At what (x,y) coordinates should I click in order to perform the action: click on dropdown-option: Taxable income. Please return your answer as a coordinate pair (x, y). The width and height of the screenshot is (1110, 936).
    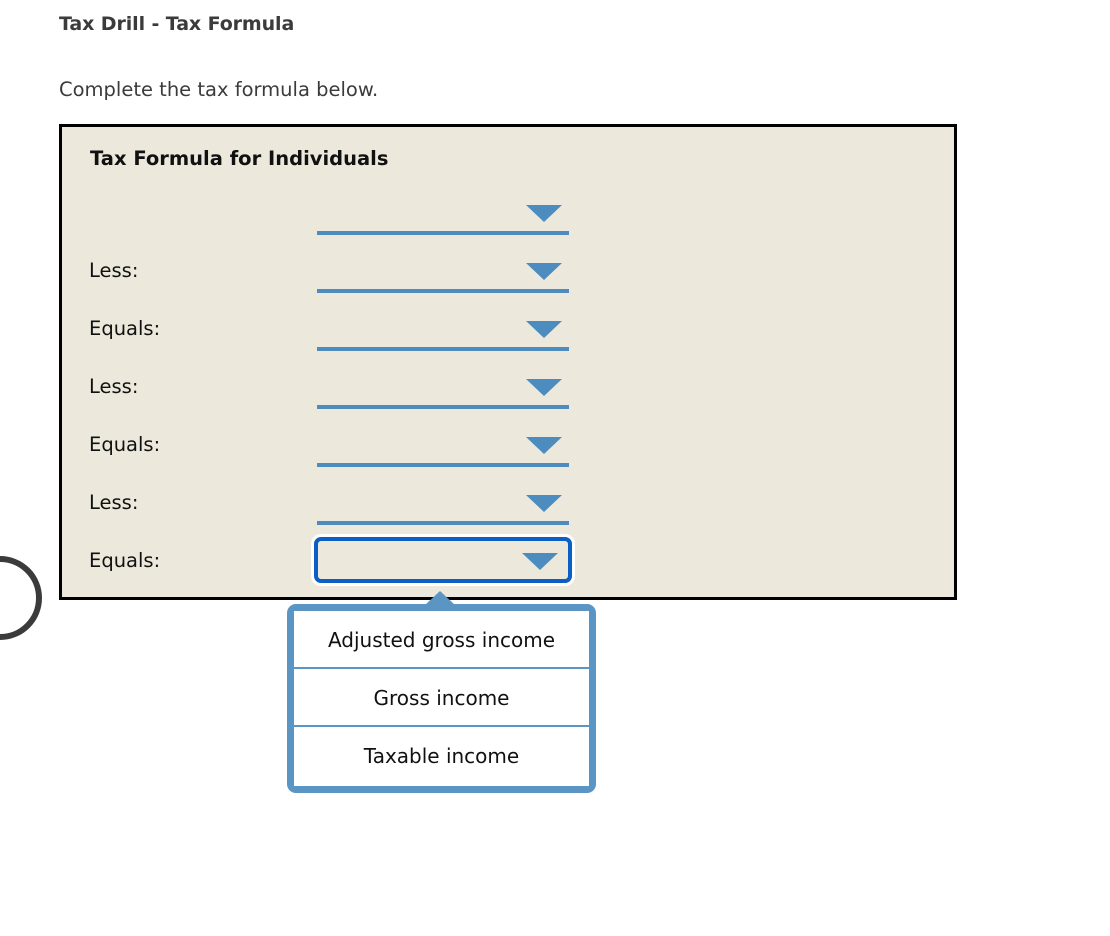
    Looking at the image, I should click on (441, 756).